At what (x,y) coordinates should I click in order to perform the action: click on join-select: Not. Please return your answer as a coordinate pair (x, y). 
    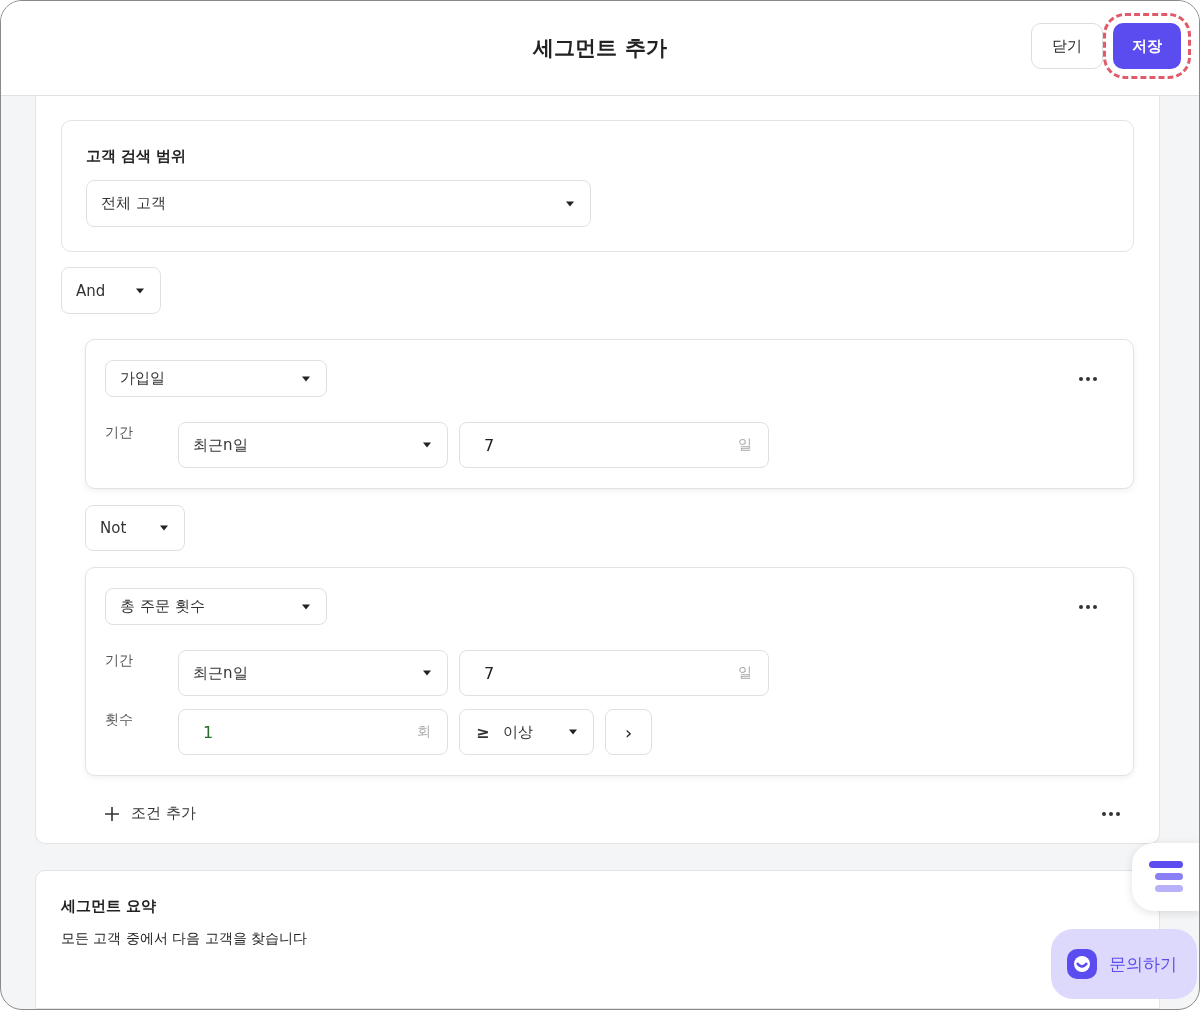
    Looking at the image, I should click on (135, 528).